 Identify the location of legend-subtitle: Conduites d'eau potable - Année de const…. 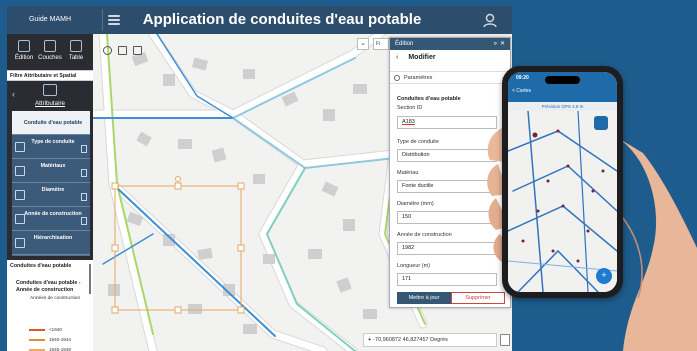
(48, 286).